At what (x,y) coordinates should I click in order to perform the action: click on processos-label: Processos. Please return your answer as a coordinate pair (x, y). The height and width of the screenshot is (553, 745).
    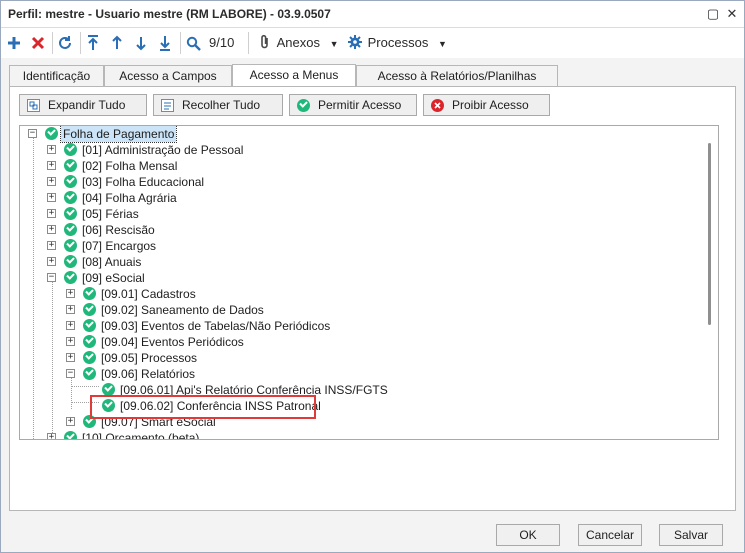
    Looking at the image, I should click on (398, 42).